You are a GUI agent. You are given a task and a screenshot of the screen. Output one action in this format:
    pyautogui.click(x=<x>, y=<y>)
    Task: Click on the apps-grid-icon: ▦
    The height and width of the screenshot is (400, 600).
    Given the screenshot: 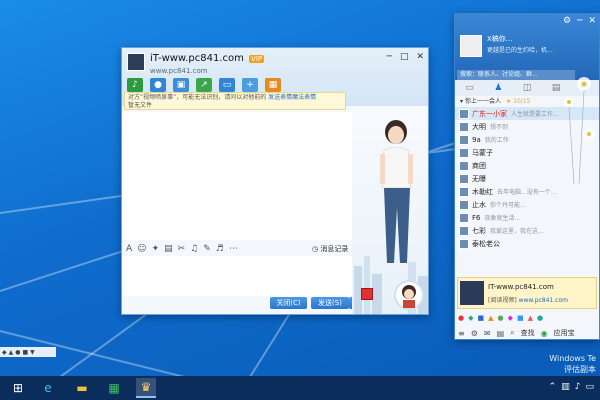 What is the action you would take?
    pyautogui.click(x=273, y=85)
    